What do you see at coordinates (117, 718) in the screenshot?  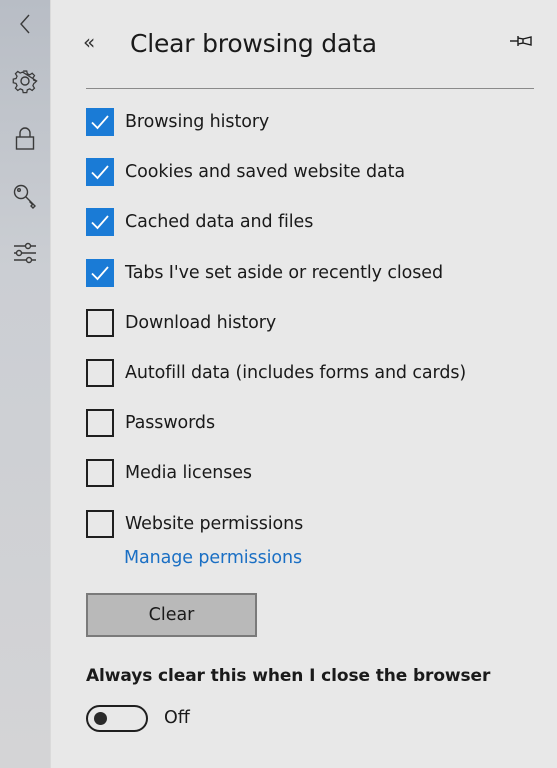 I see `always-clear-toggle` at bounding box center [117, 718].